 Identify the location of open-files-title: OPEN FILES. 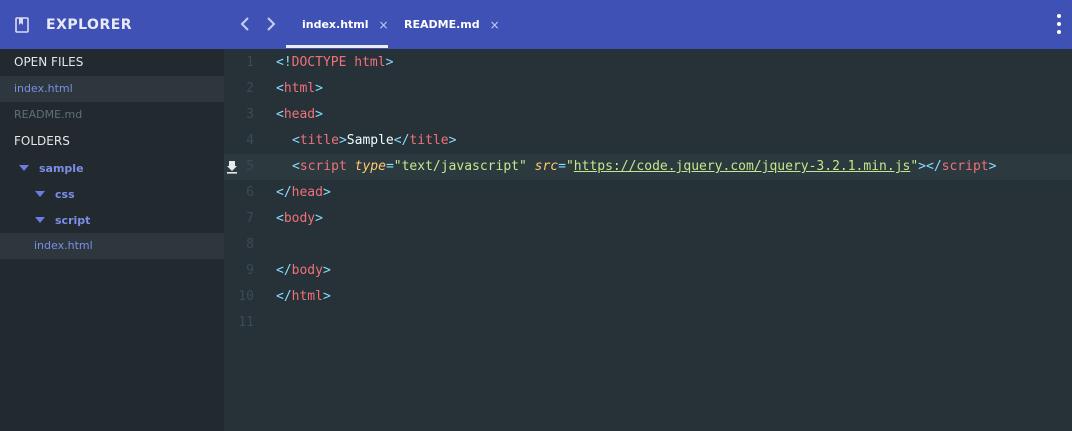
(49, 62).